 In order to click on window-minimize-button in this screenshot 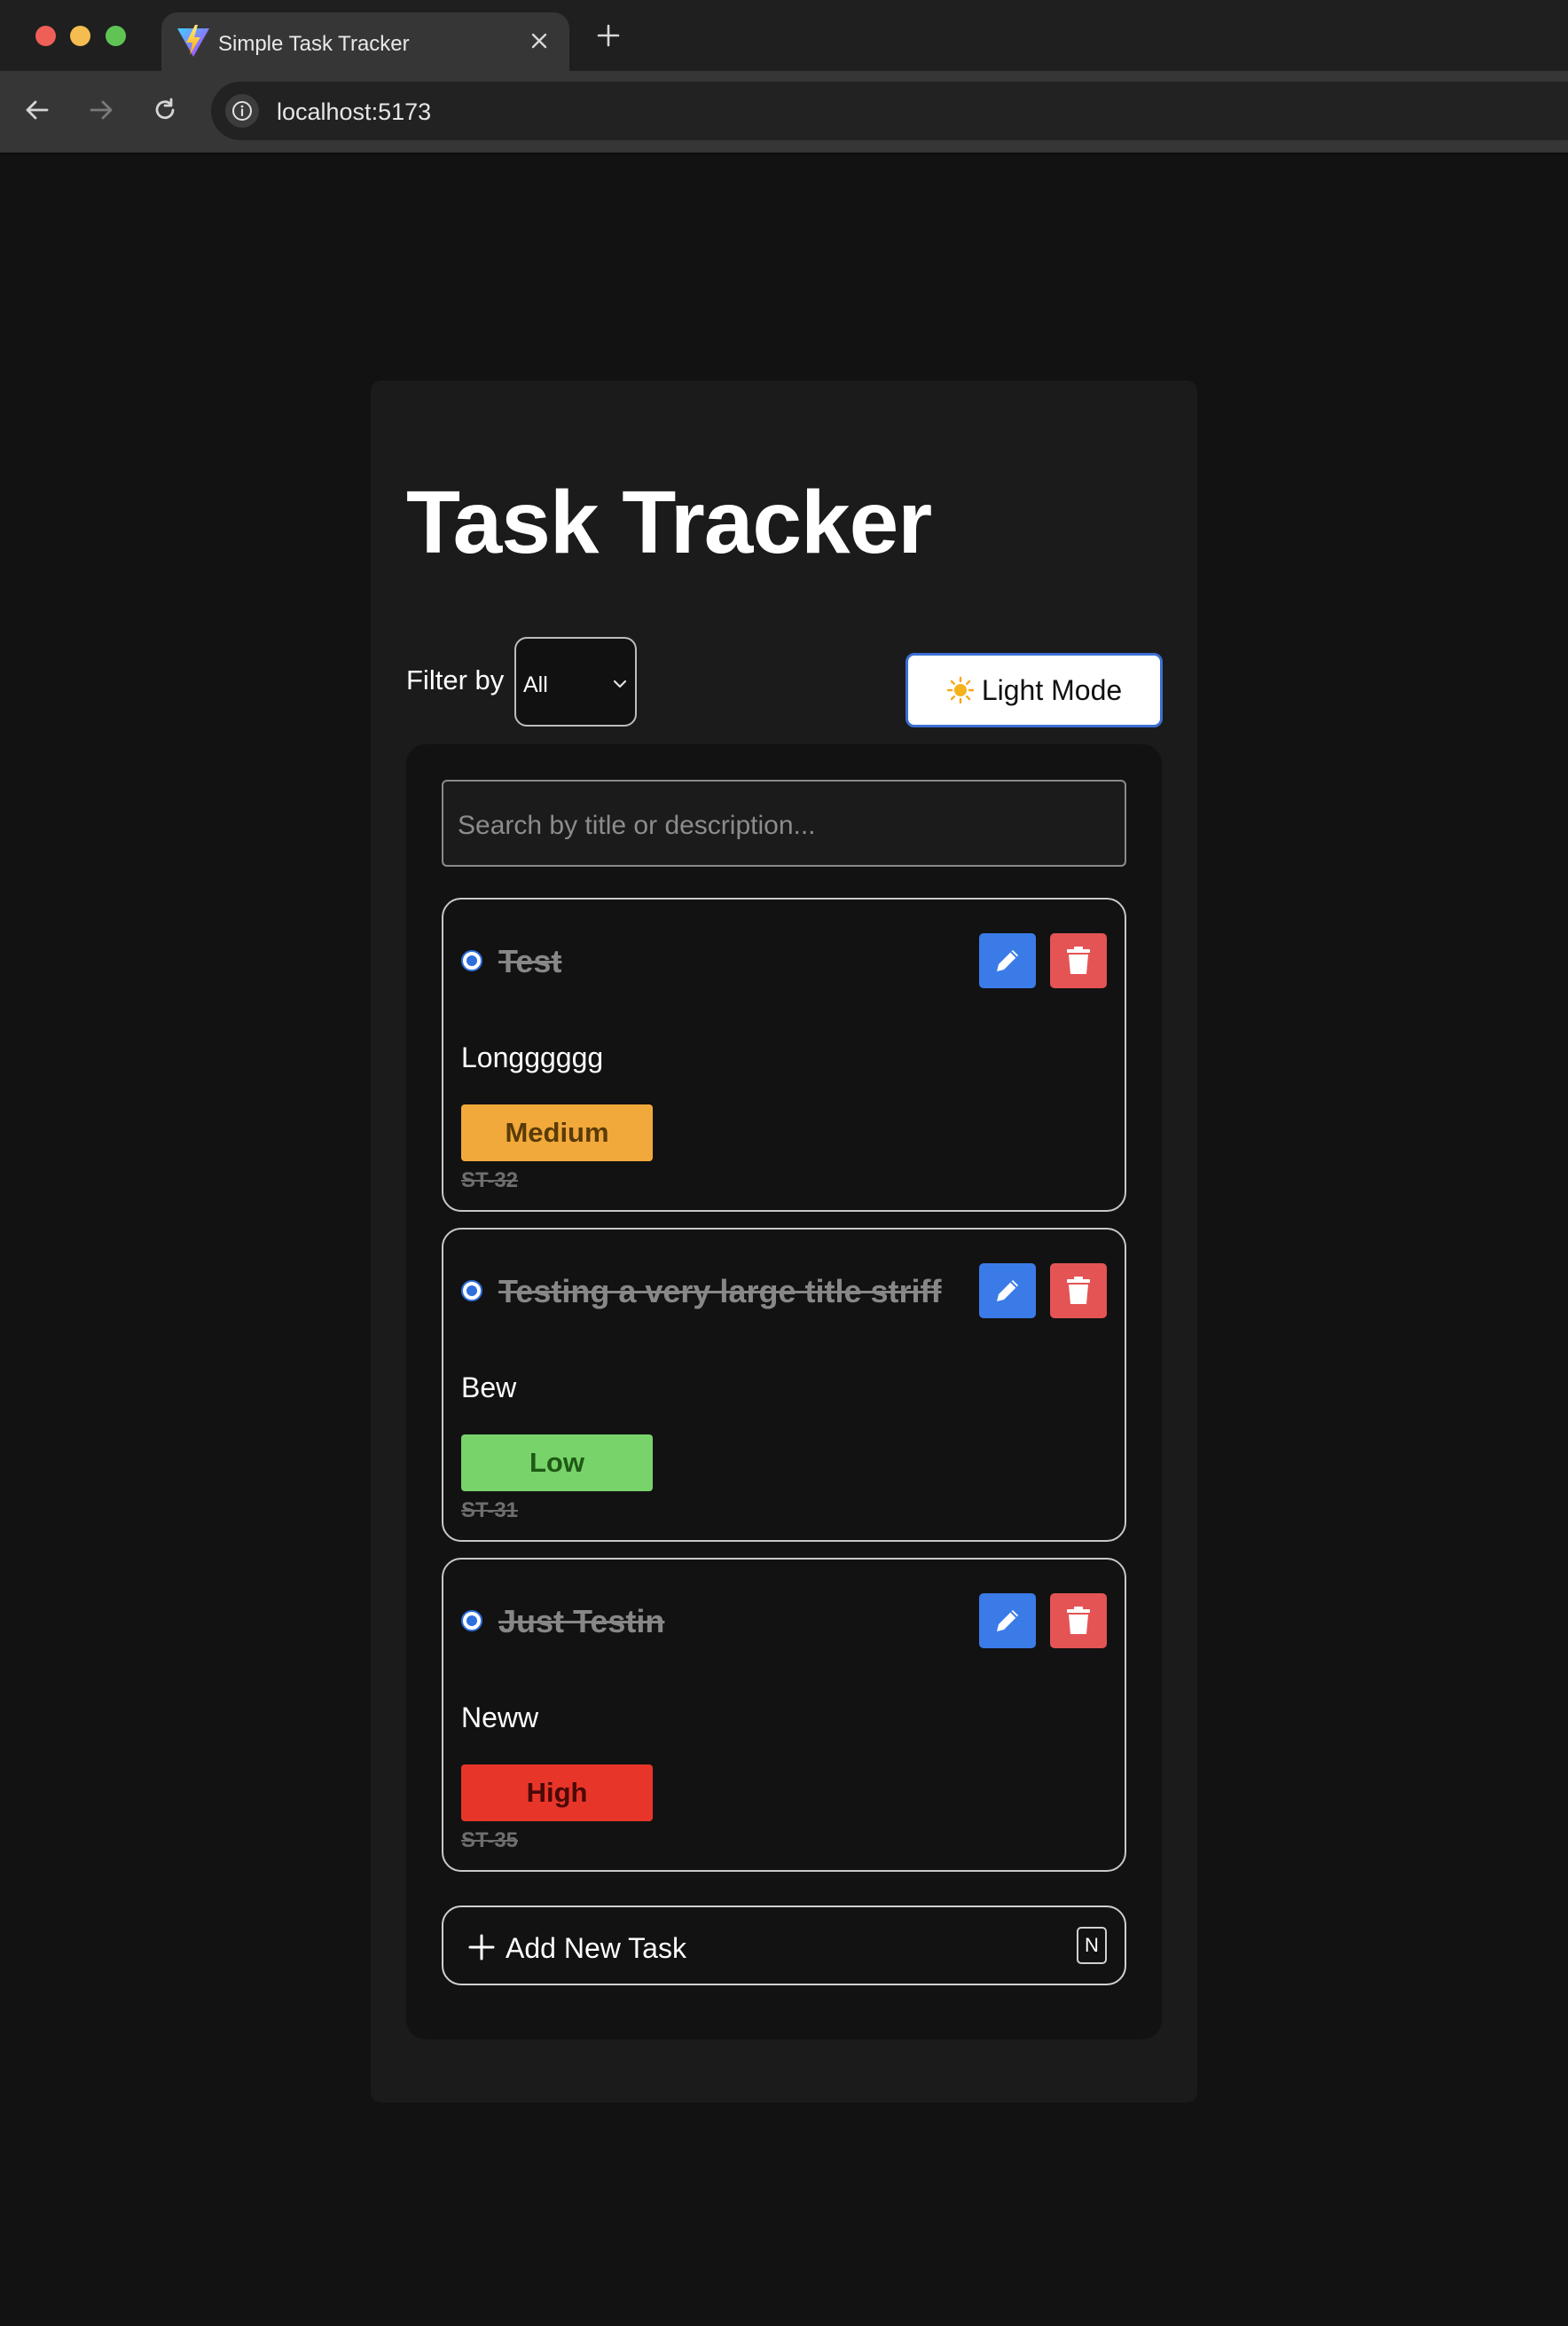, I will do `click(80, 36)`.